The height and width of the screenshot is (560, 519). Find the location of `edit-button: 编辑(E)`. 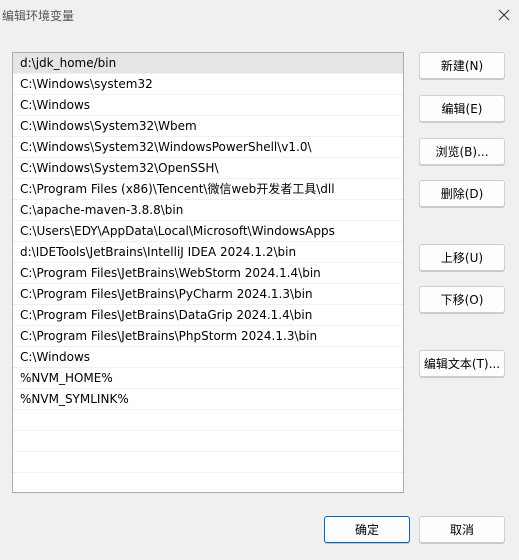

edit-button: 编辑(E) is located at coordinates (462, 108).